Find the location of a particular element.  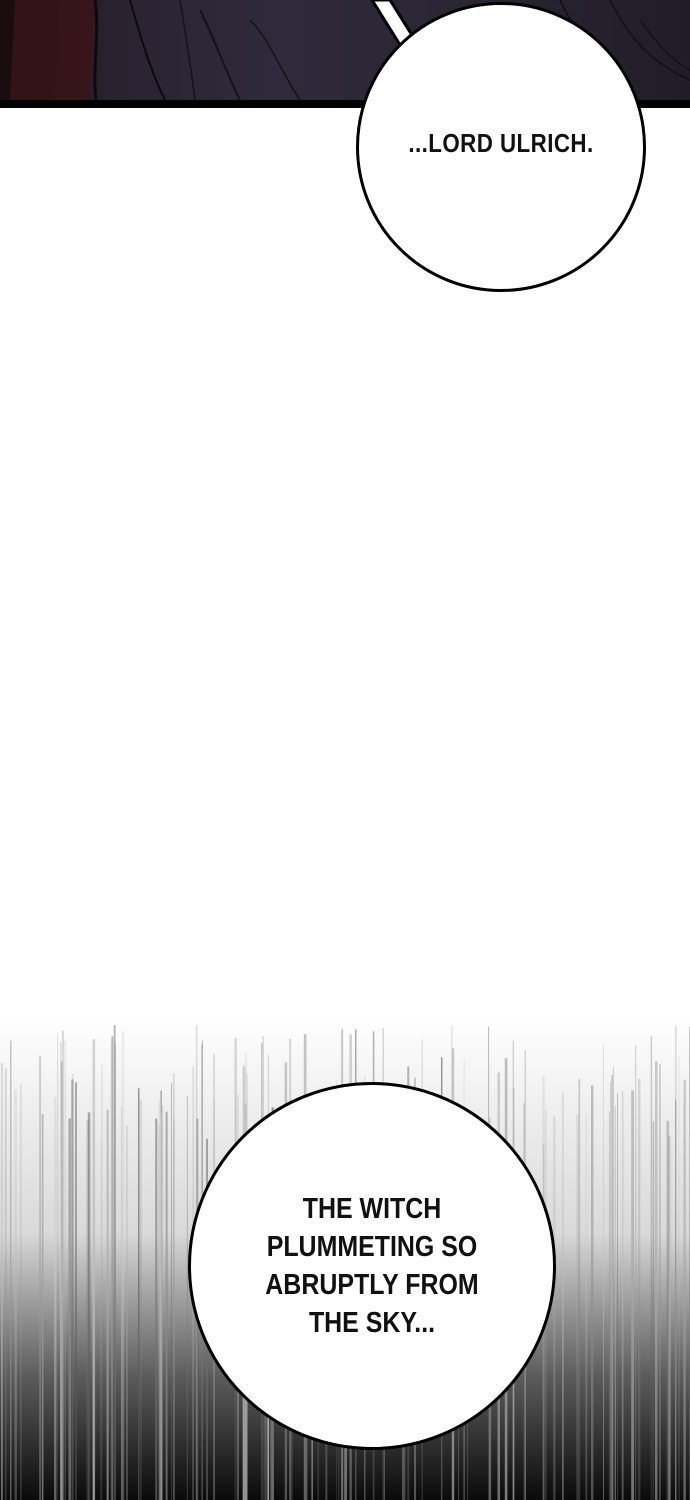

speech-line-1: THE WITCH is located at coordinates (372, 1209).